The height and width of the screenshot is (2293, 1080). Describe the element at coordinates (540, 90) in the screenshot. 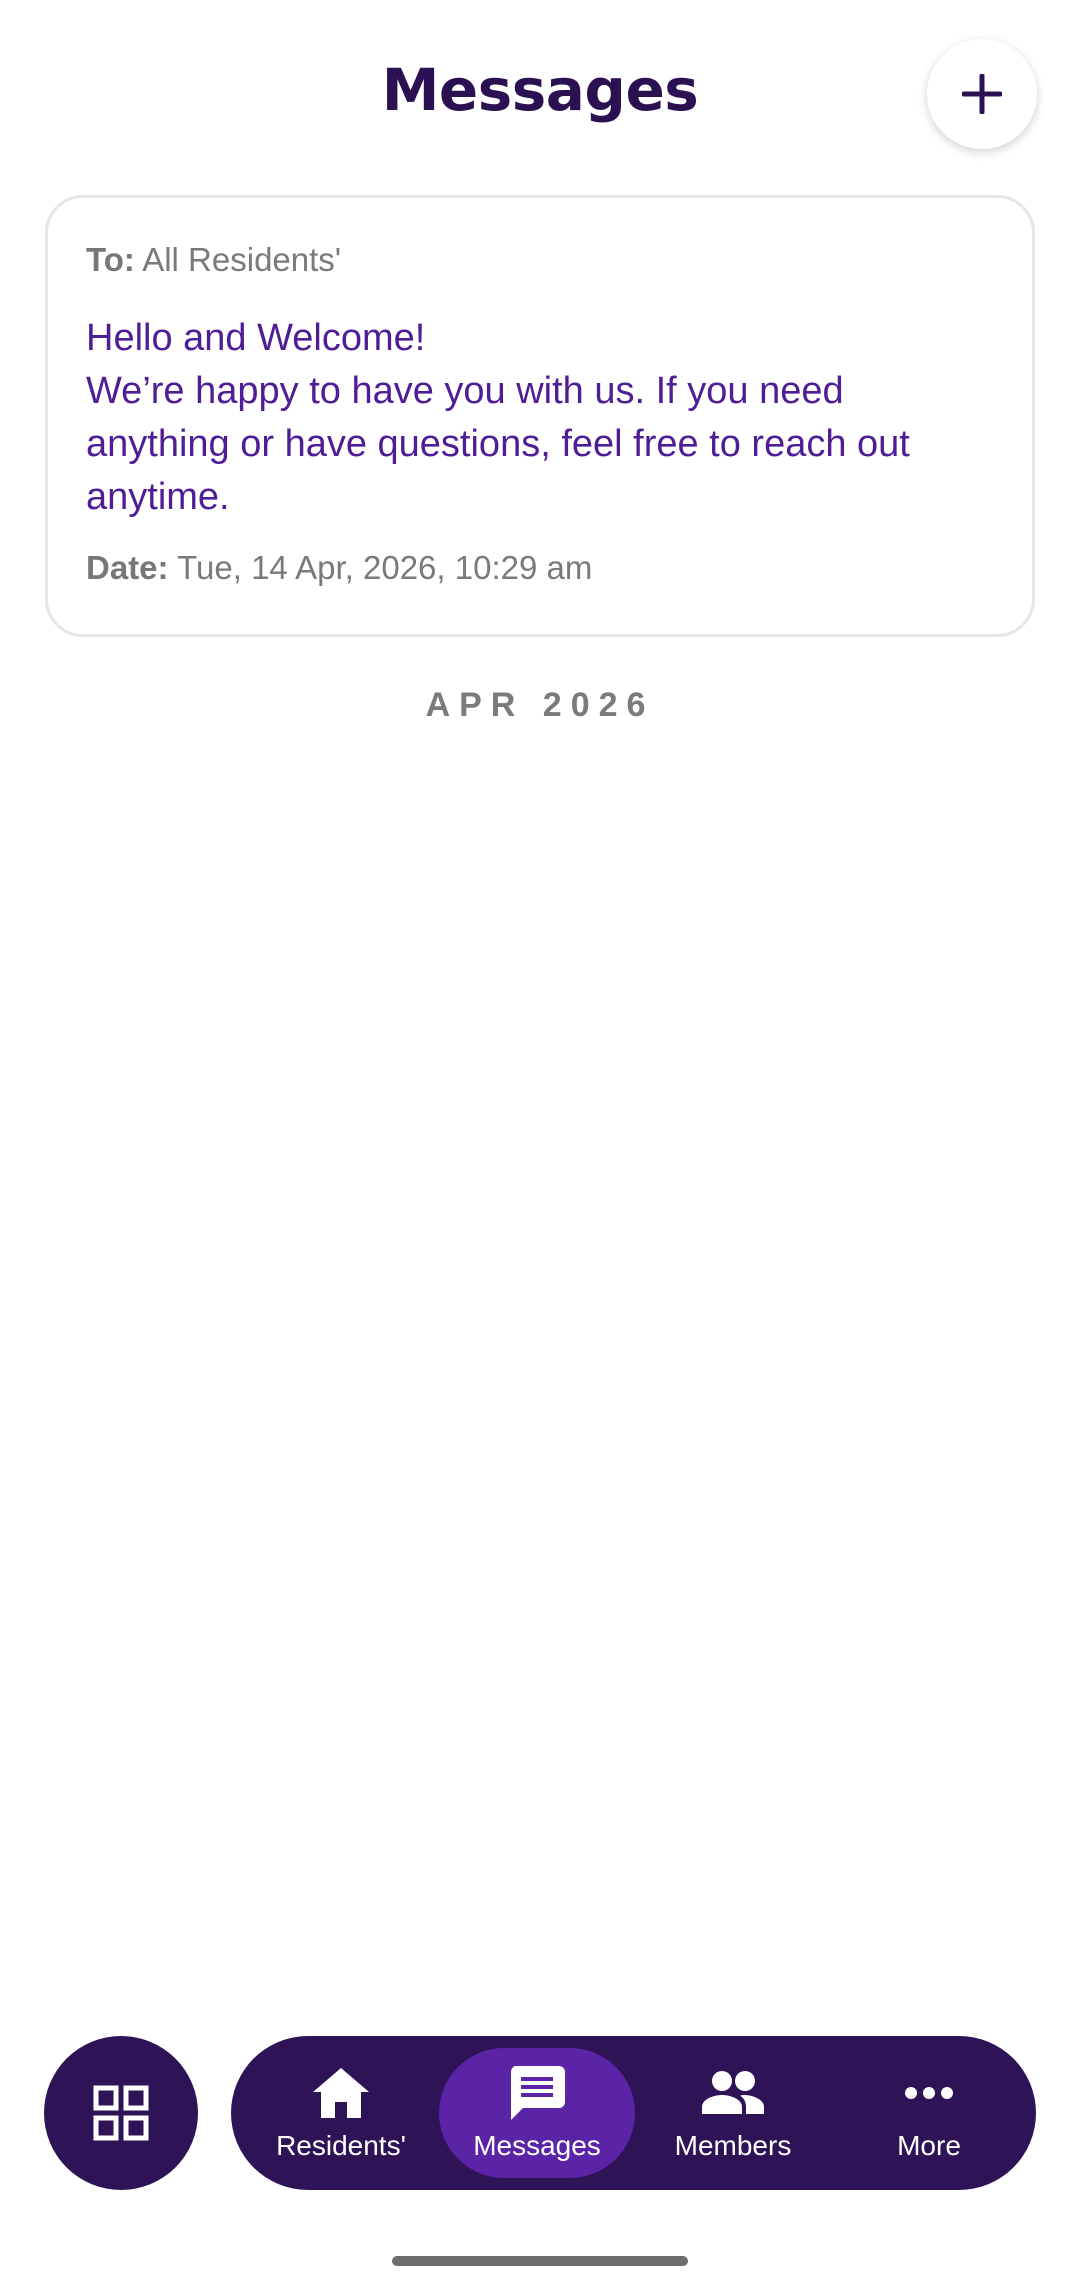

I see `page-title: Messages` at that location.